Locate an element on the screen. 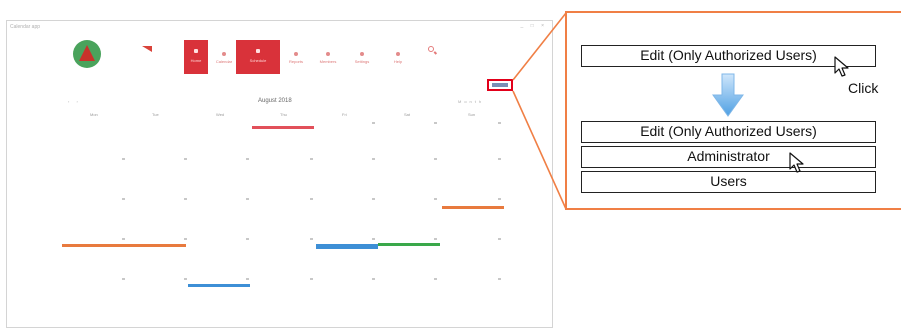 Image resolution: width=901 pixels, height=331 pixels. nav-item-members: Members is located at coordinates (328, 58).